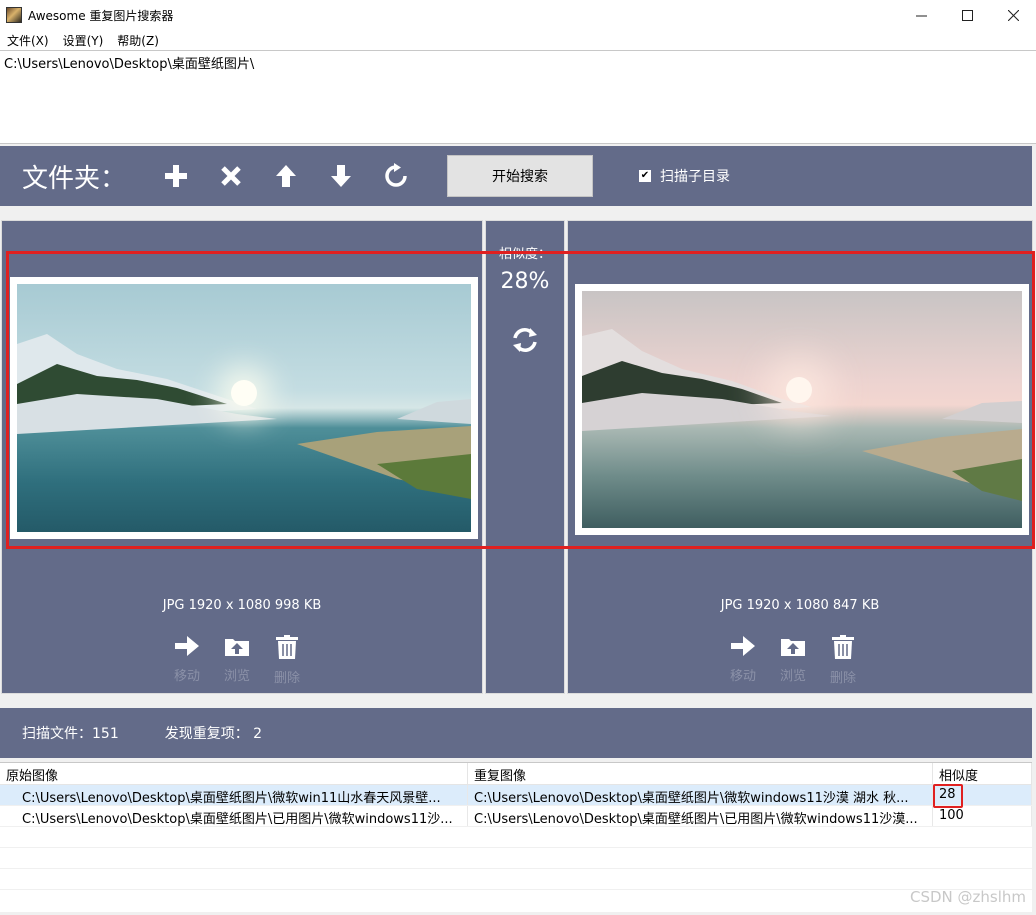 The height and width of the screenshot is (915, 1036). What do you see at coordinates (799, 390) in the screenshot?
I see `sunset-graphic` at bounding box center [799, 390].